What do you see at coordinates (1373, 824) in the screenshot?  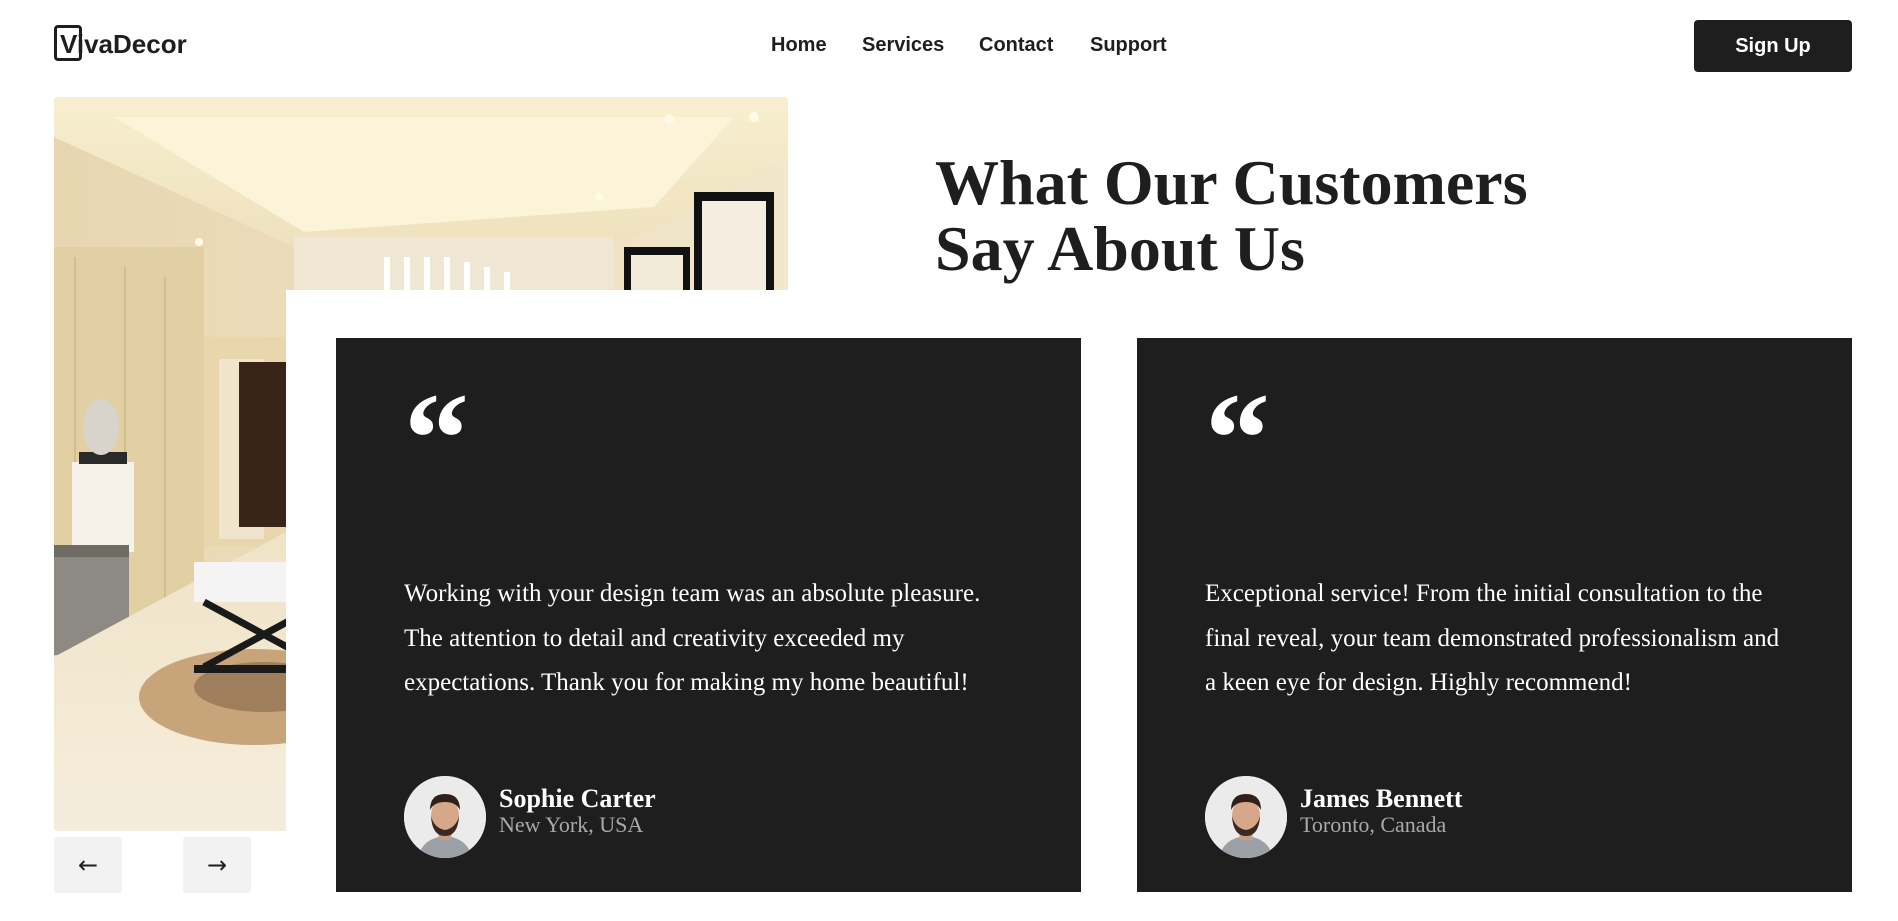 I see `author-location: Toronto, Canada` at bounding box center [1373, 824].